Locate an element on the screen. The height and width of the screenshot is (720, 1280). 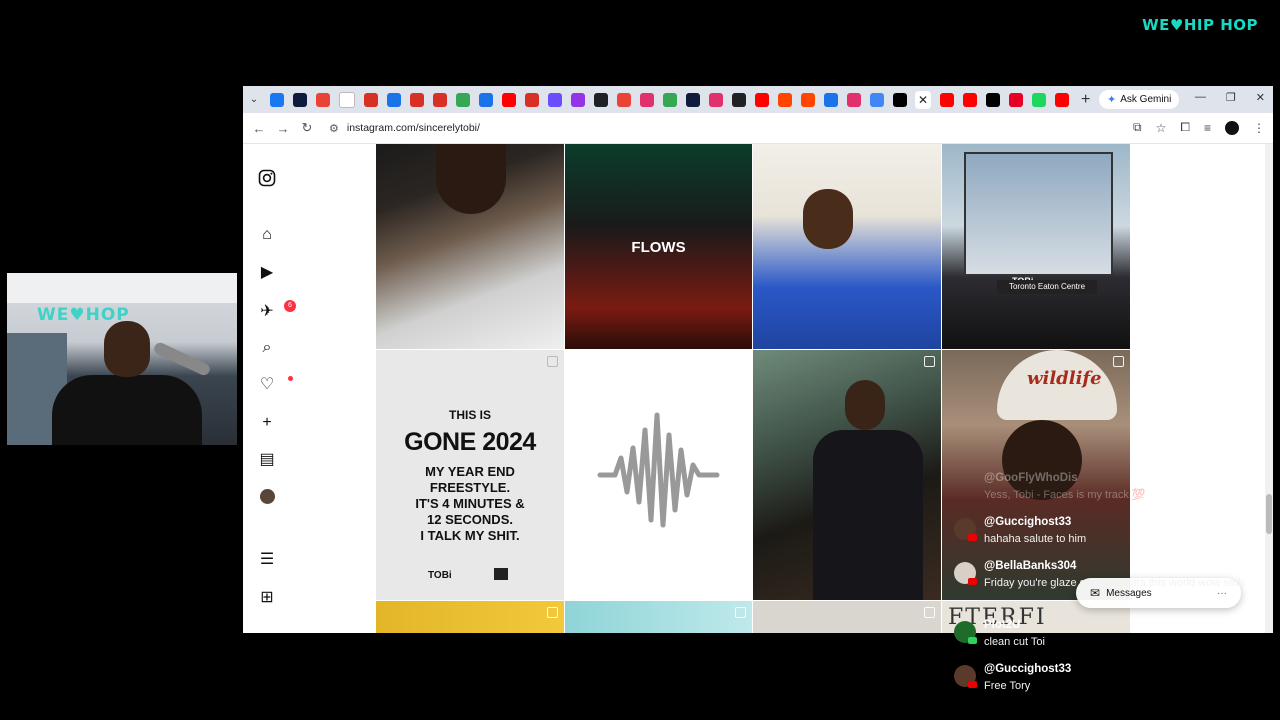
more-menu-icon: ☰ is located at coordinates (267, 560).